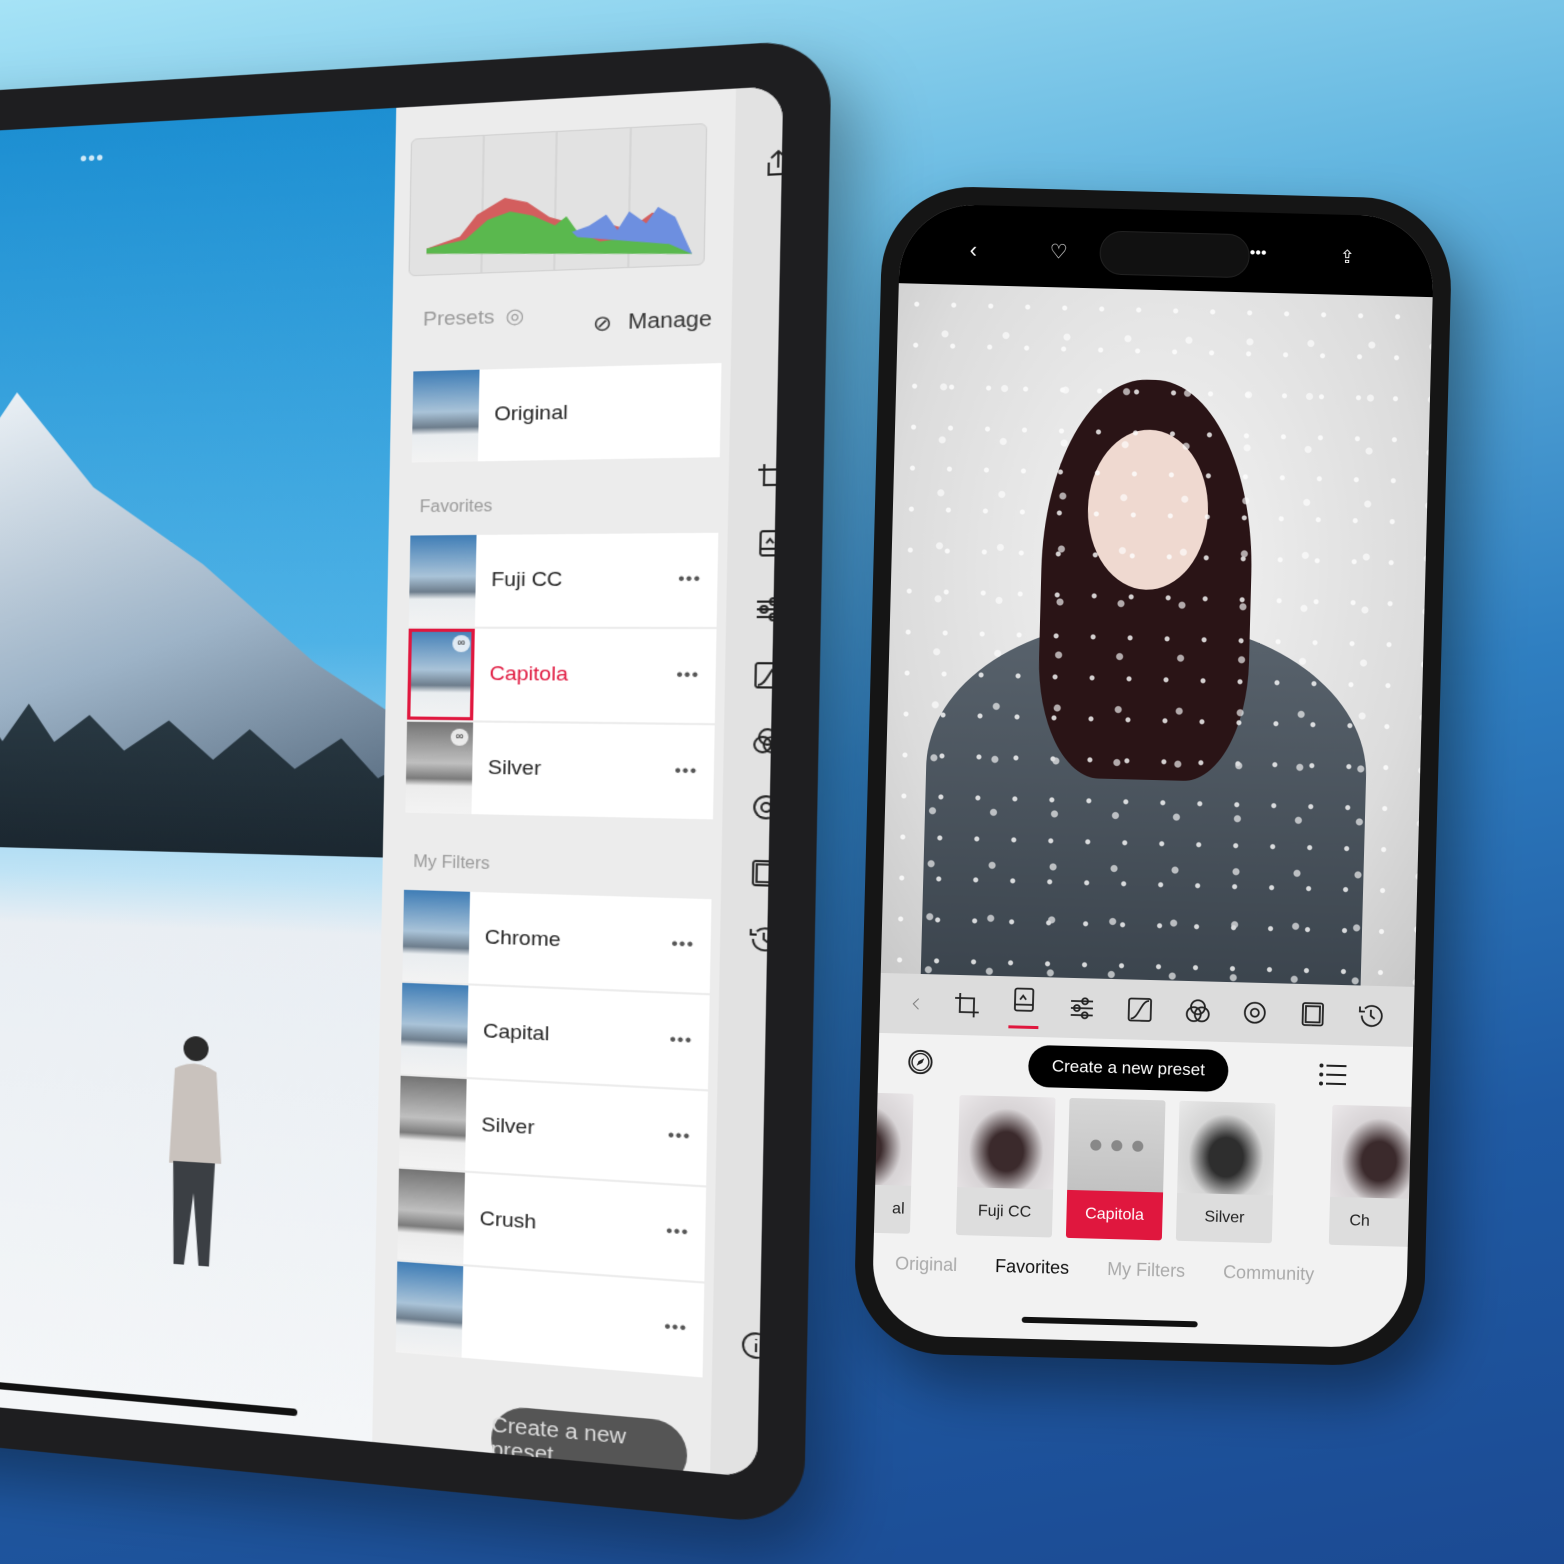 This screenshot has height=1564, width=1564. What do you see at coordinates (1110, 1322) in the screenshot?
I see `home-indicator` at bounding box center [1110, 1322].